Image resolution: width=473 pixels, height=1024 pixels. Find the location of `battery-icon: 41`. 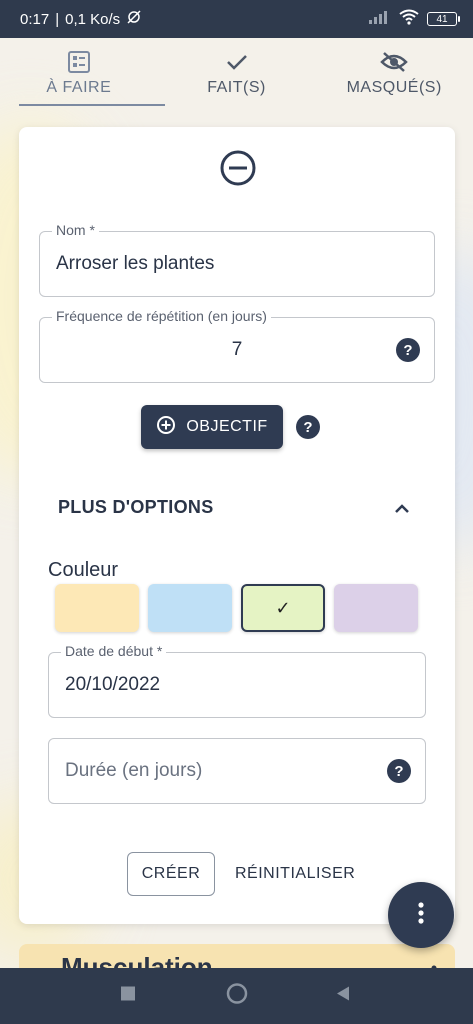

battery-icon: 41 is located at coordinates (443, 19).